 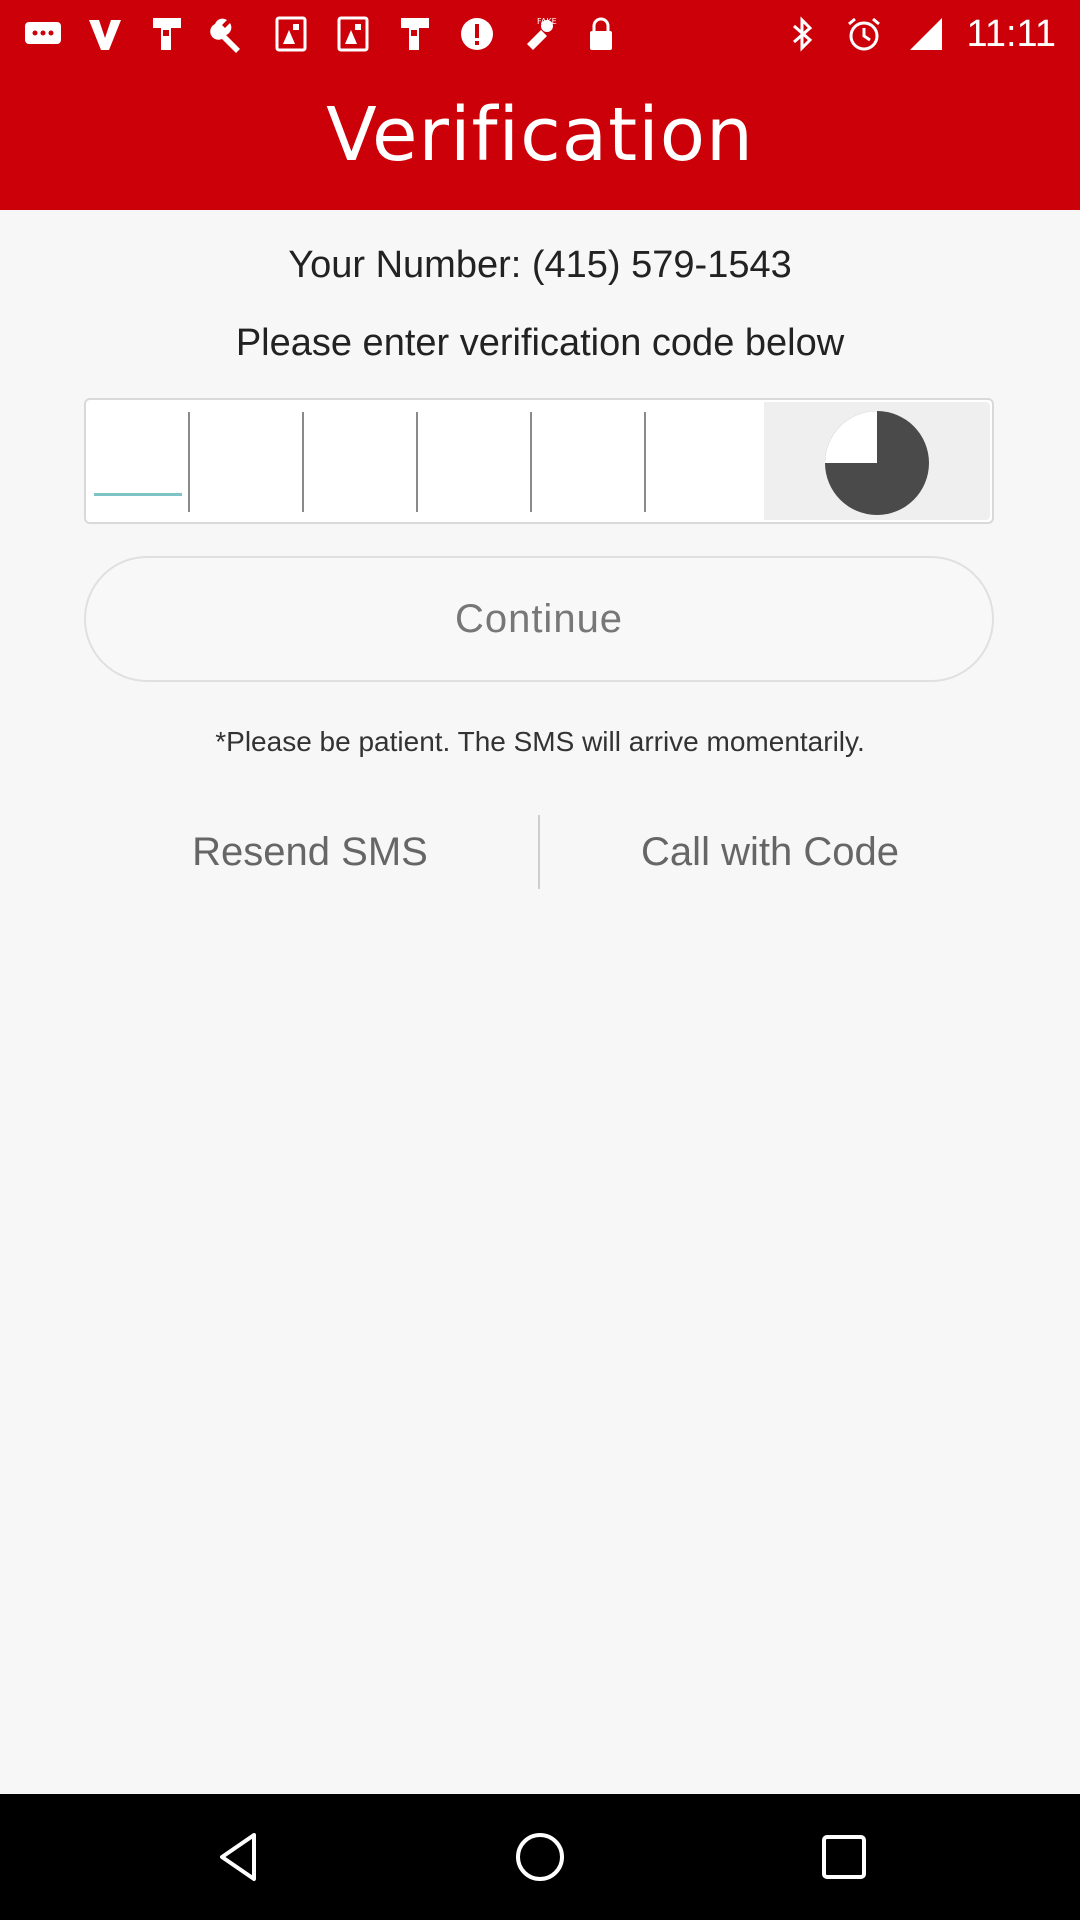 I want to click on lock-icon, so click(x=601, y=34).